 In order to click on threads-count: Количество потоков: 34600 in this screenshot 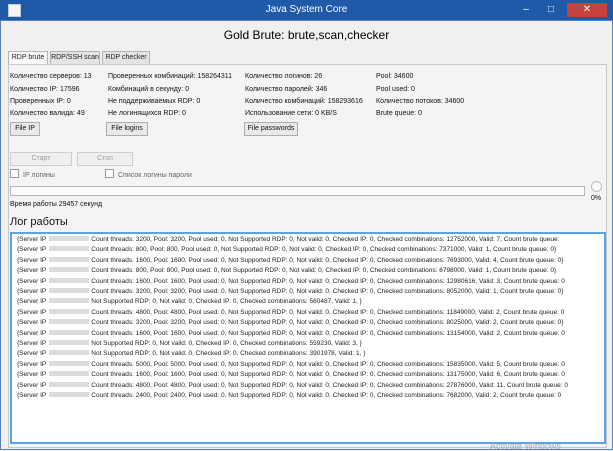, I will do `click(420, 101)`.